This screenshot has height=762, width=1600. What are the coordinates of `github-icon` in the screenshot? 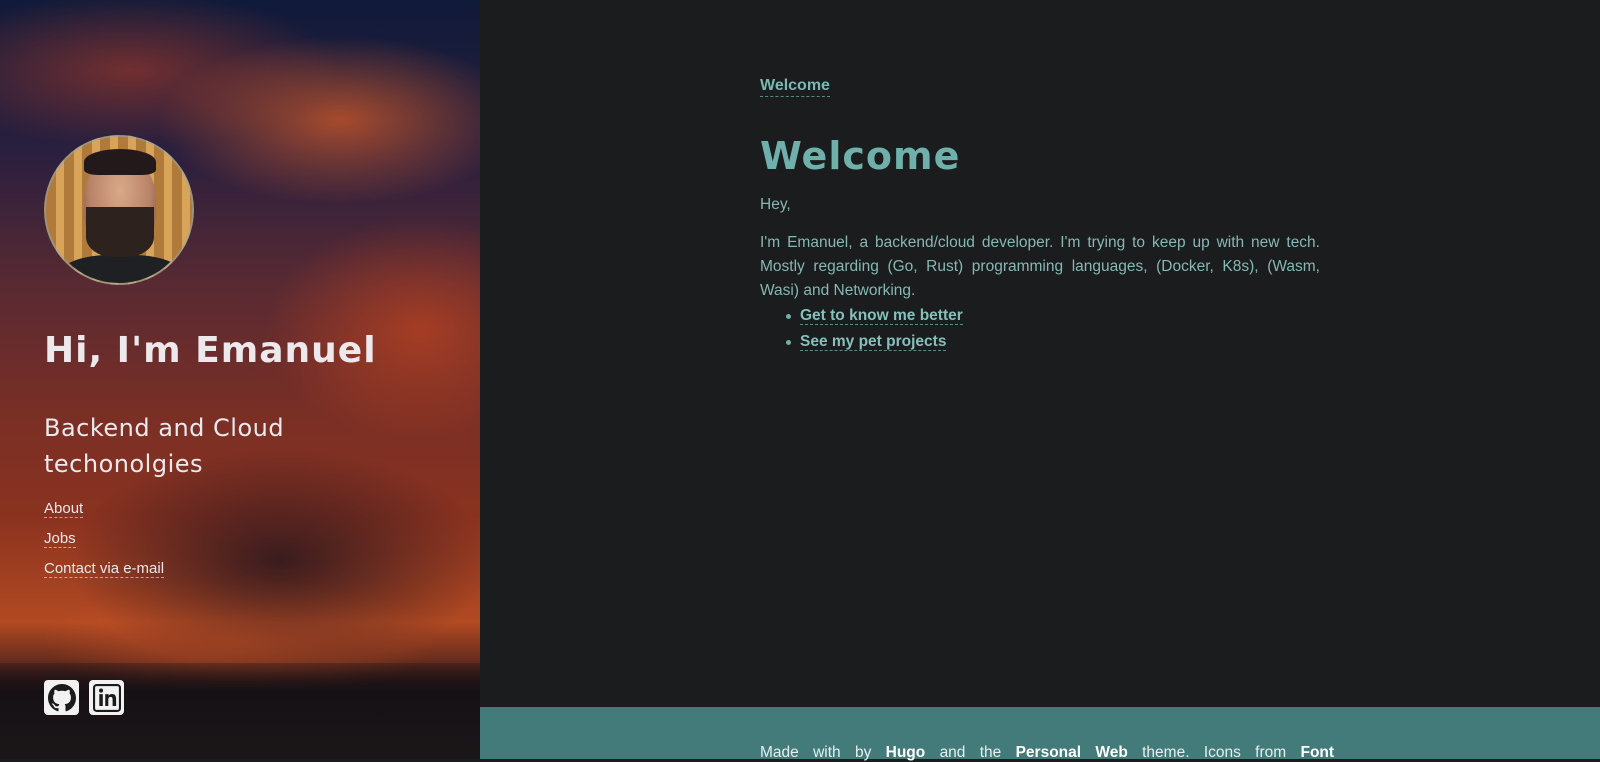 It's located at (61, 697).